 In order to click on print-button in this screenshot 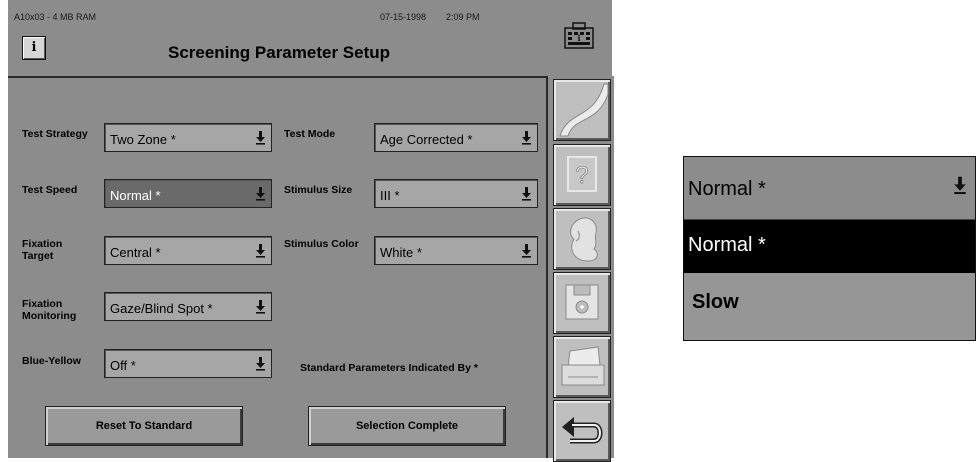, I will do `click(582, 367)`.